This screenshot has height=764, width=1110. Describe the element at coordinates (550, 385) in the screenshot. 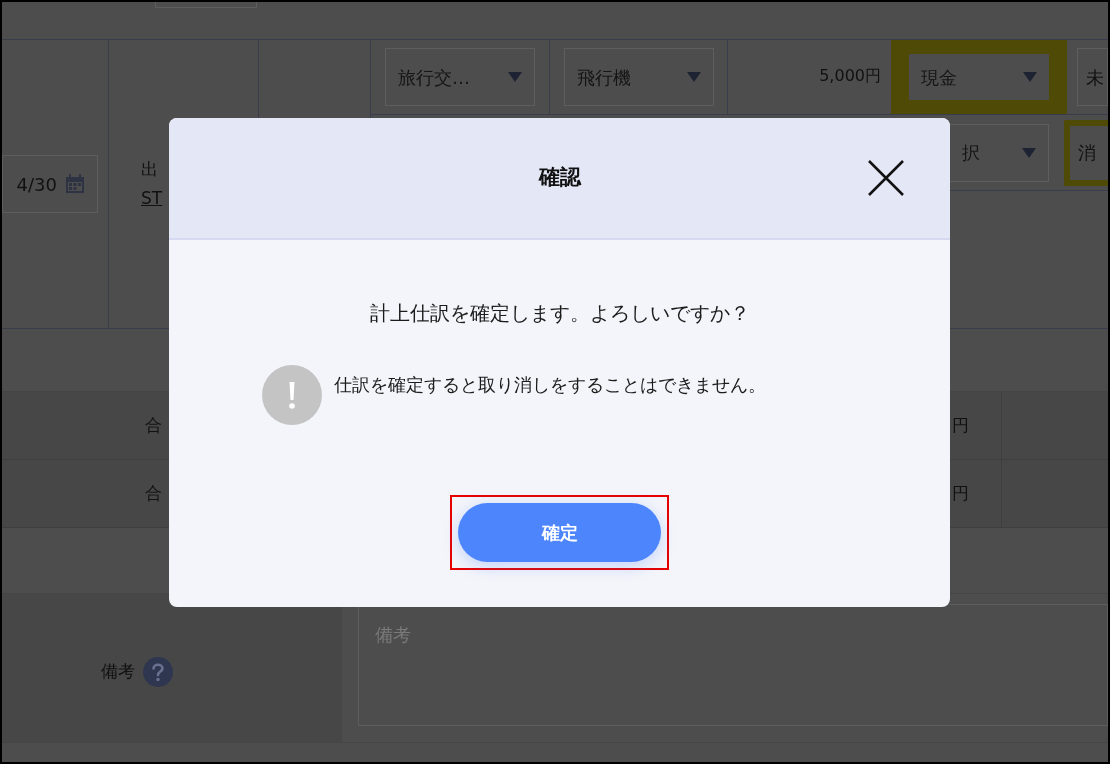

I see `warning-text: 仕訳を確定すると取り消しをすることはできません。` at that location.